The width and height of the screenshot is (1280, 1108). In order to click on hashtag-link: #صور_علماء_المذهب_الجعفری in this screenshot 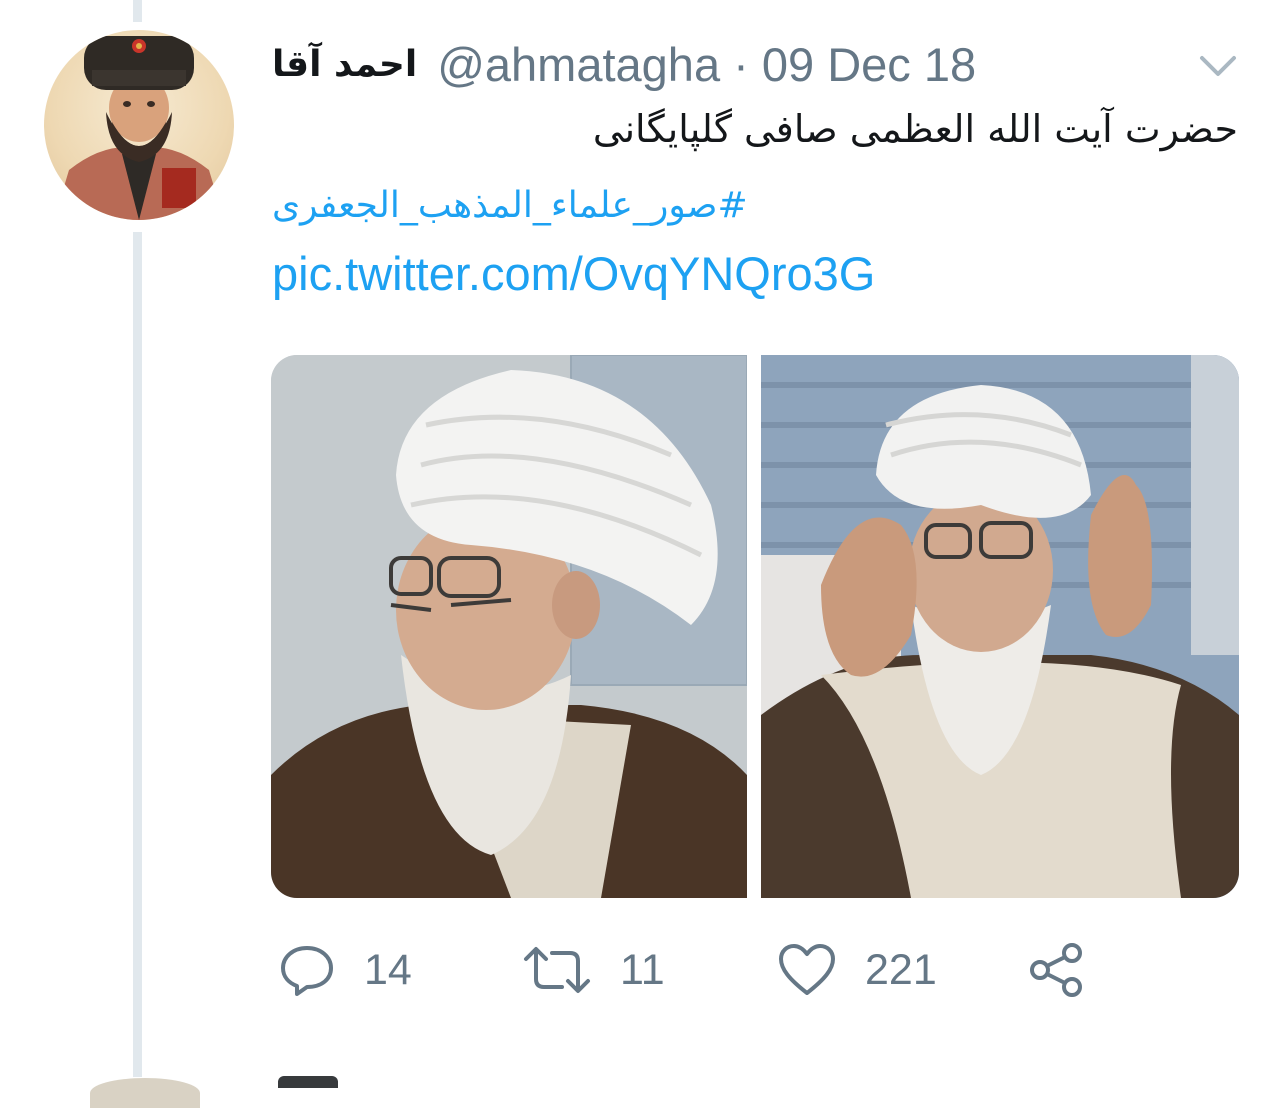, I will do `click(572, 206)`.